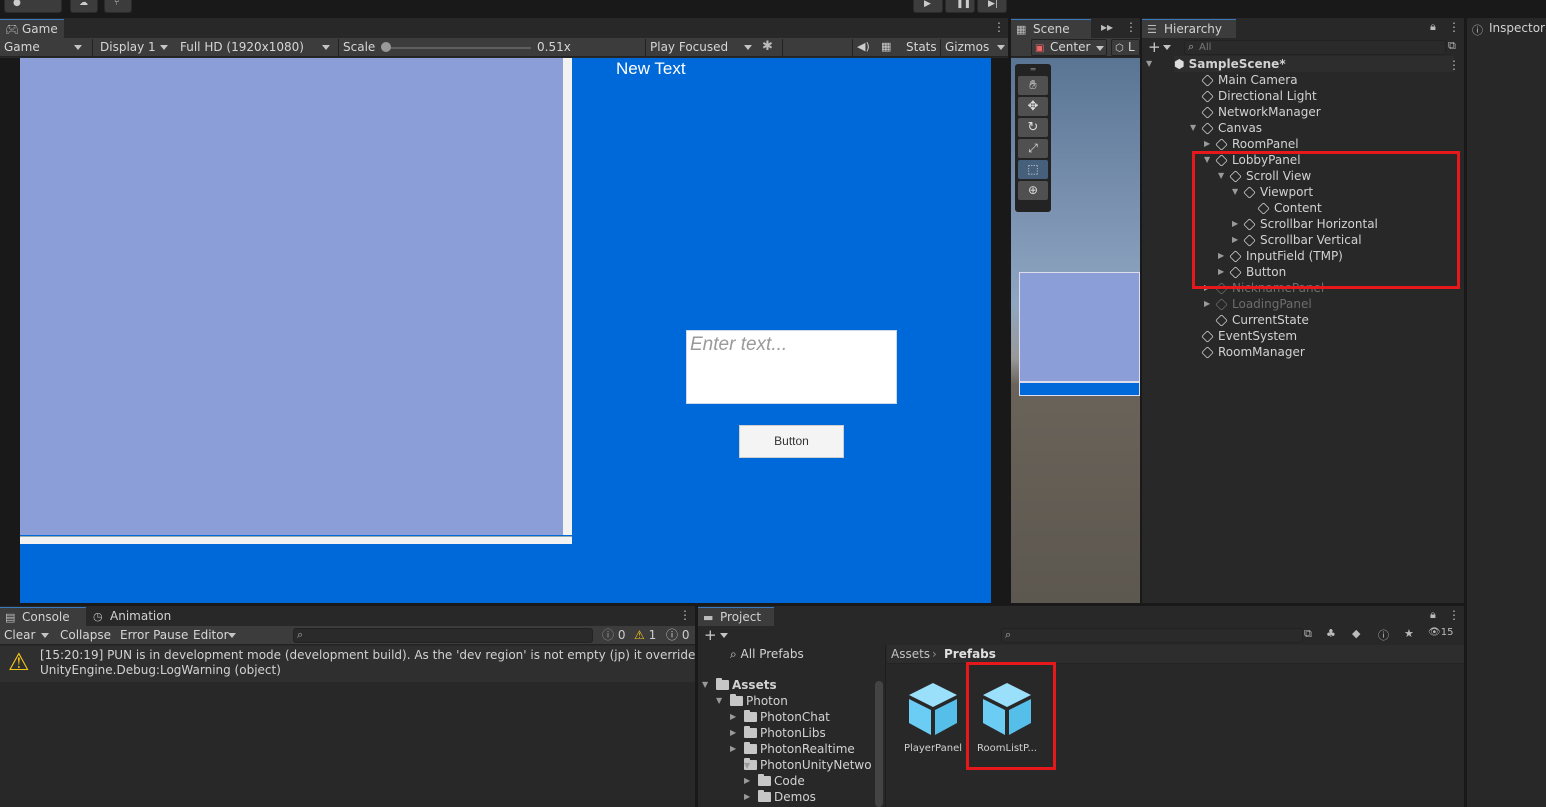 This screenshot has height=807, width=1546. What do you see at coordinates (614, 635) in the screenshot?
I see `info-toggle: ⓘ 0` at bounding box center [614, 635].